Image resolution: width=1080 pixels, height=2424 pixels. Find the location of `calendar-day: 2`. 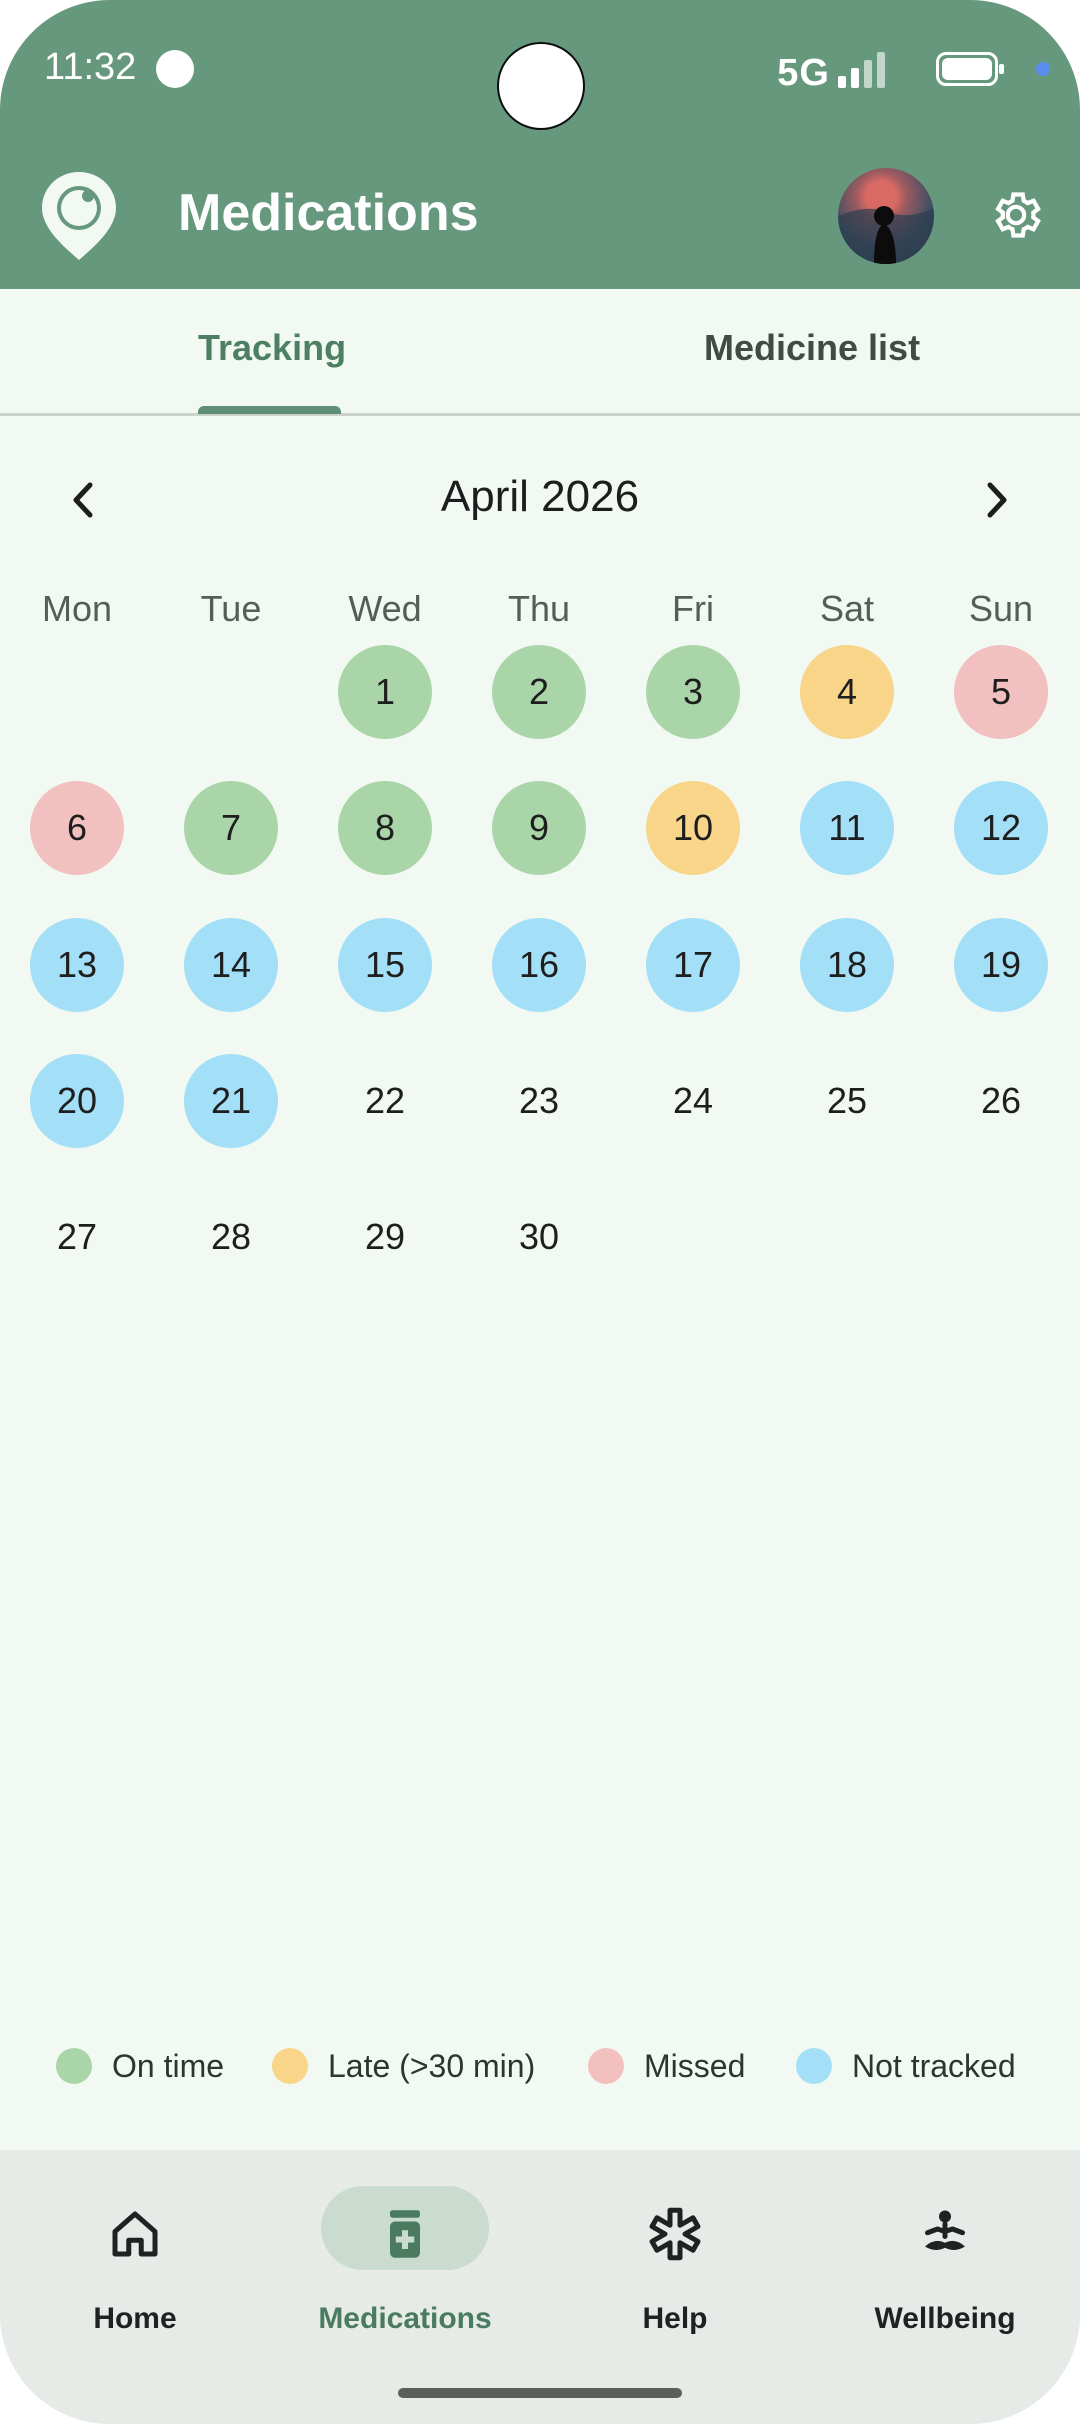

calendar-day: 2 is located at coordinates (539, 692).